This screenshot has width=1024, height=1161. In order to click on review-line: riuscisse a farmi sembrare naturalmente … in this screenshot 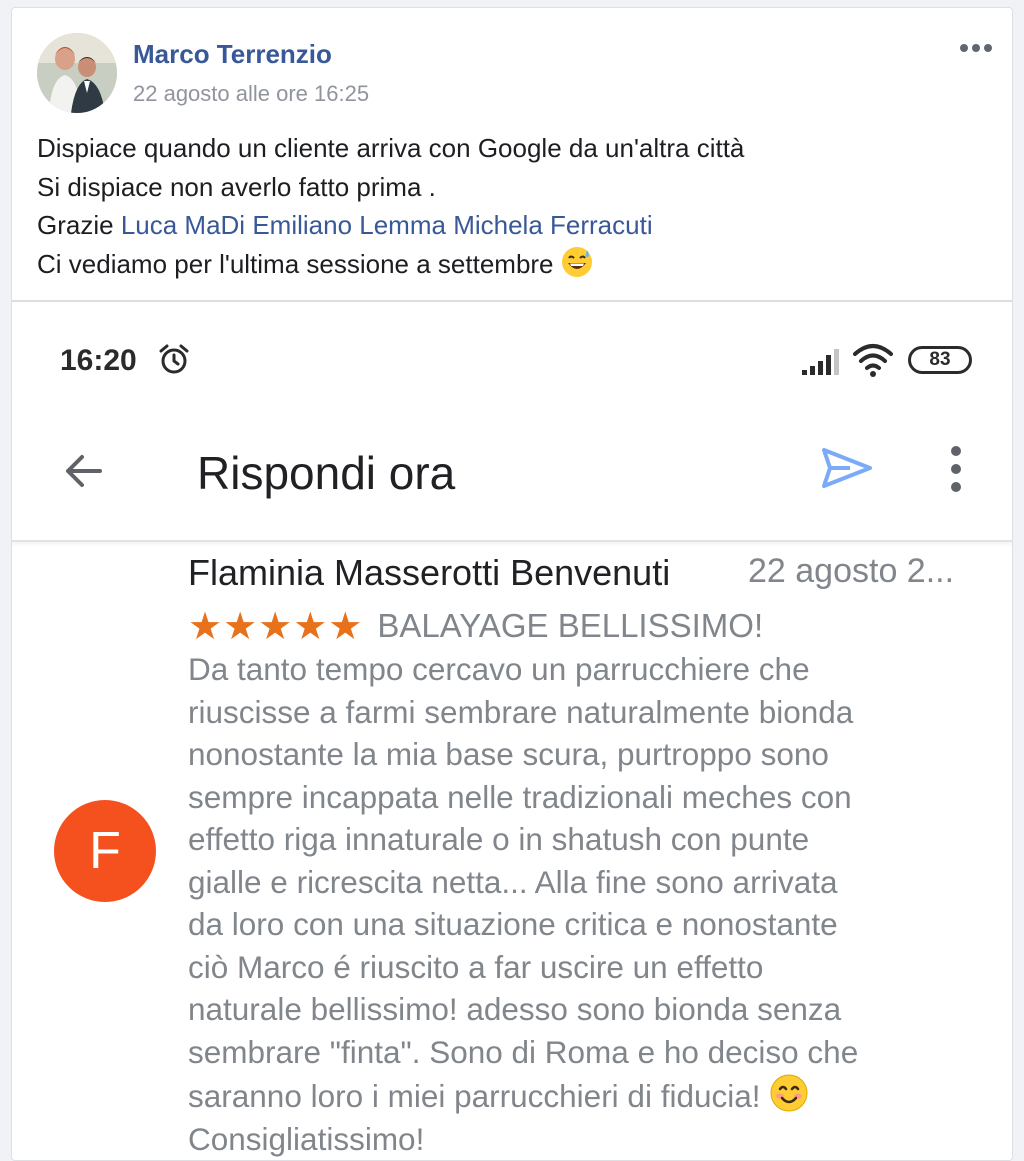, I will do `click(521, 711)`.